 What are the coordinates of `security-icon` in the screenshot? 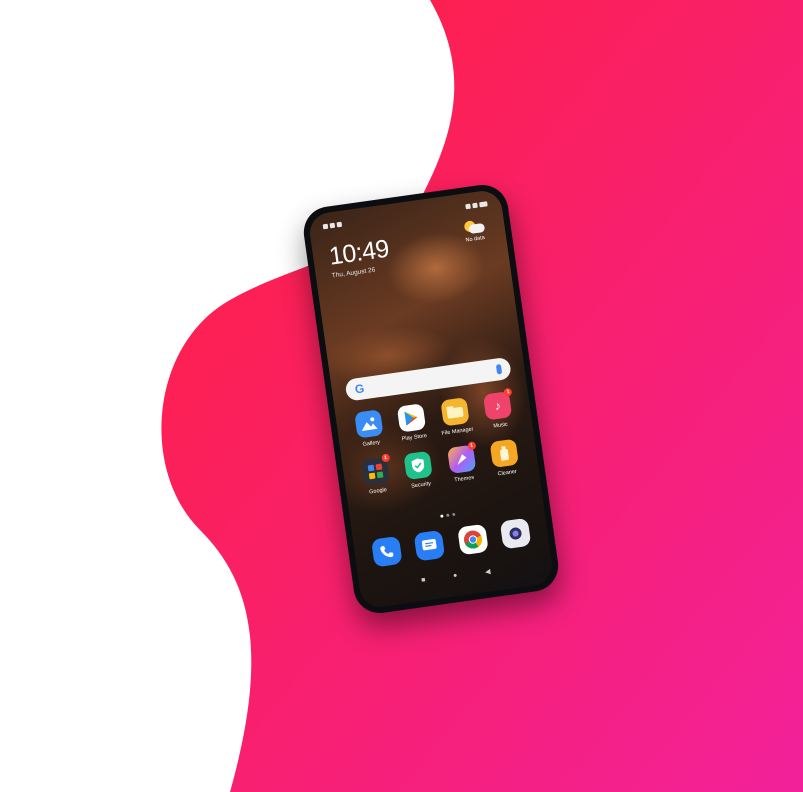 It's located at (418, 465).